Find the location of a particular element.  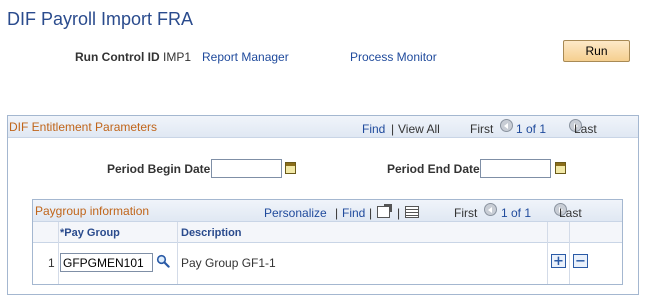

personalize-link: Personalize is located at coordinates (295, 213).